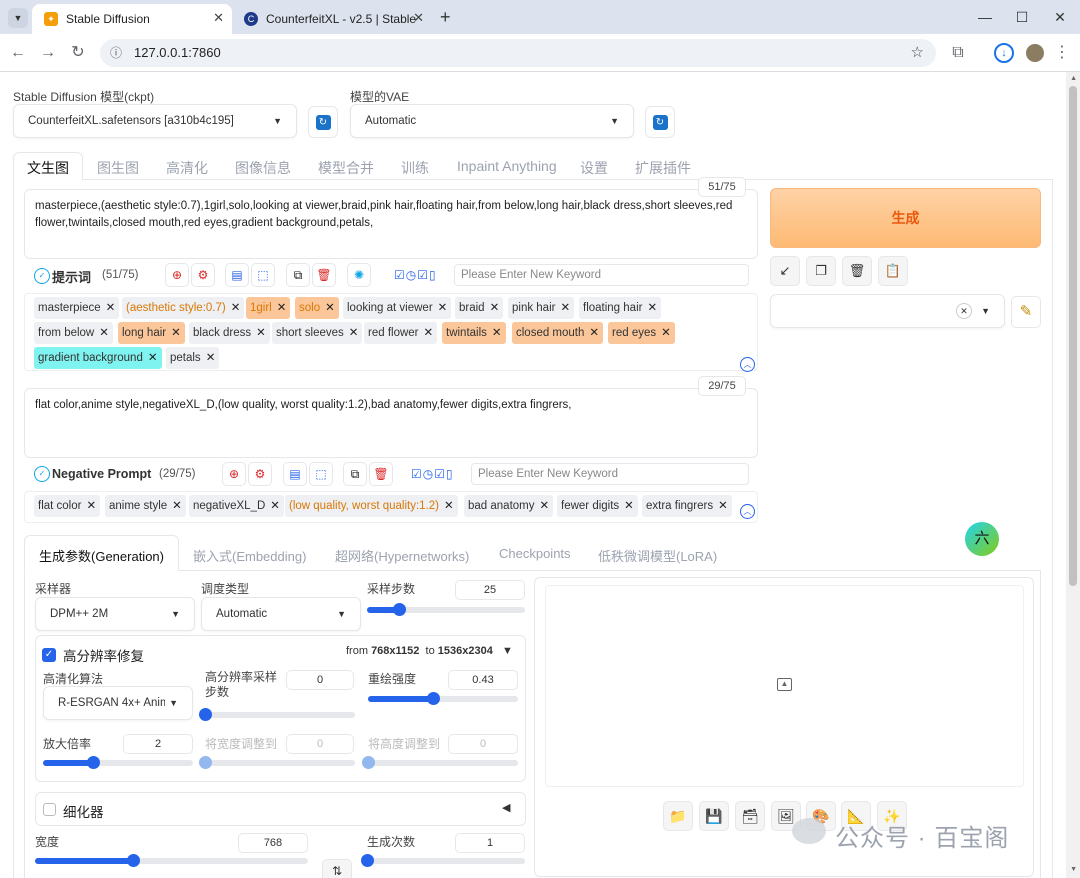  What do you see at coordinates (982, 539) in the screenshot?
I see `floating-badge: 六` at bounding box center [982, 539].